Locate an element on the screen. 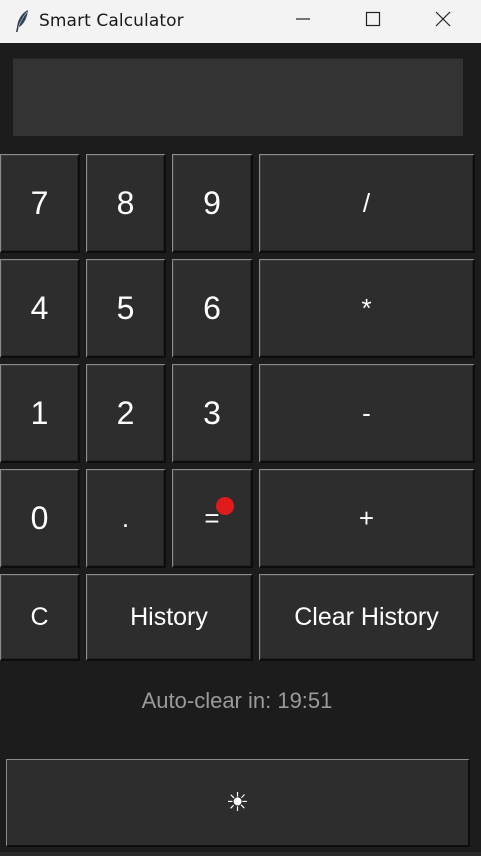  close-button is located at coordinates (443, 21).